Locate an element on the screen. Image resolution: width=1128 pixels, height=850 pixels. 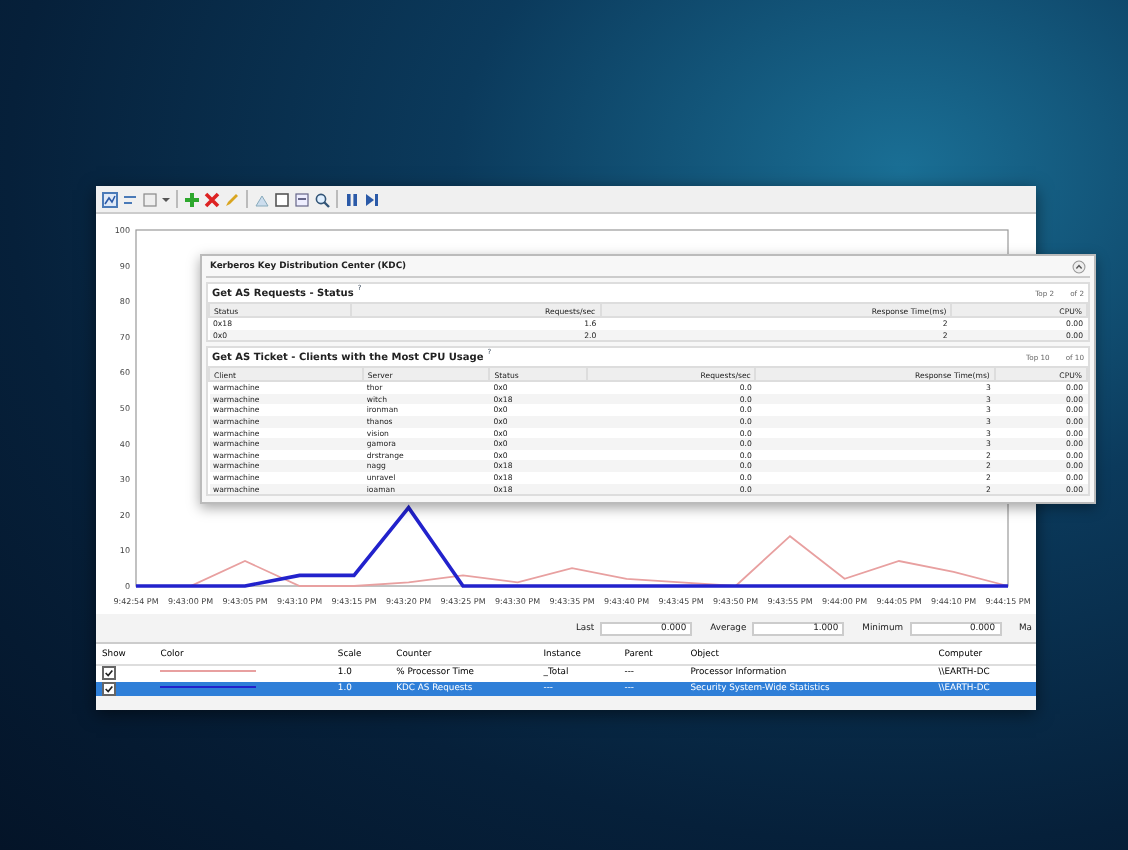
chart-type-icon is located at coordinates (130, 199).